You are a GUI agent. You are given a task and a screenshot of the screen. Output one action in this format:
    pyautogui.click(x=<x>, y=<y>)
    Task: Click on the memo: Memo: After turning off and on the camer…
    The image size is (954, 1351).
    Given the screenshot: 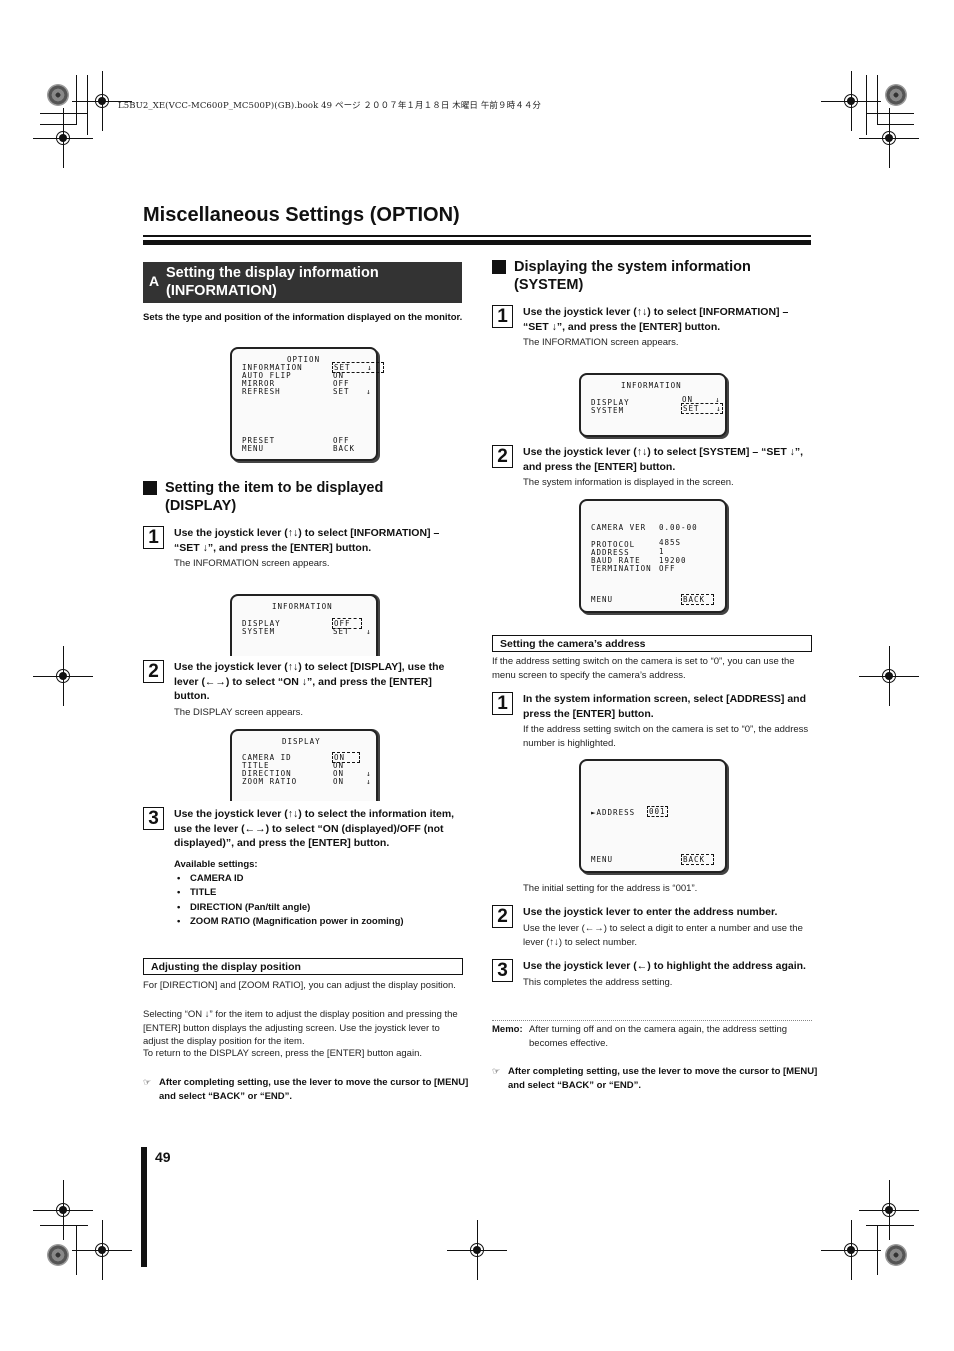 What is the action you would take?
    pyautogui.click(x=652, y=1036)
    